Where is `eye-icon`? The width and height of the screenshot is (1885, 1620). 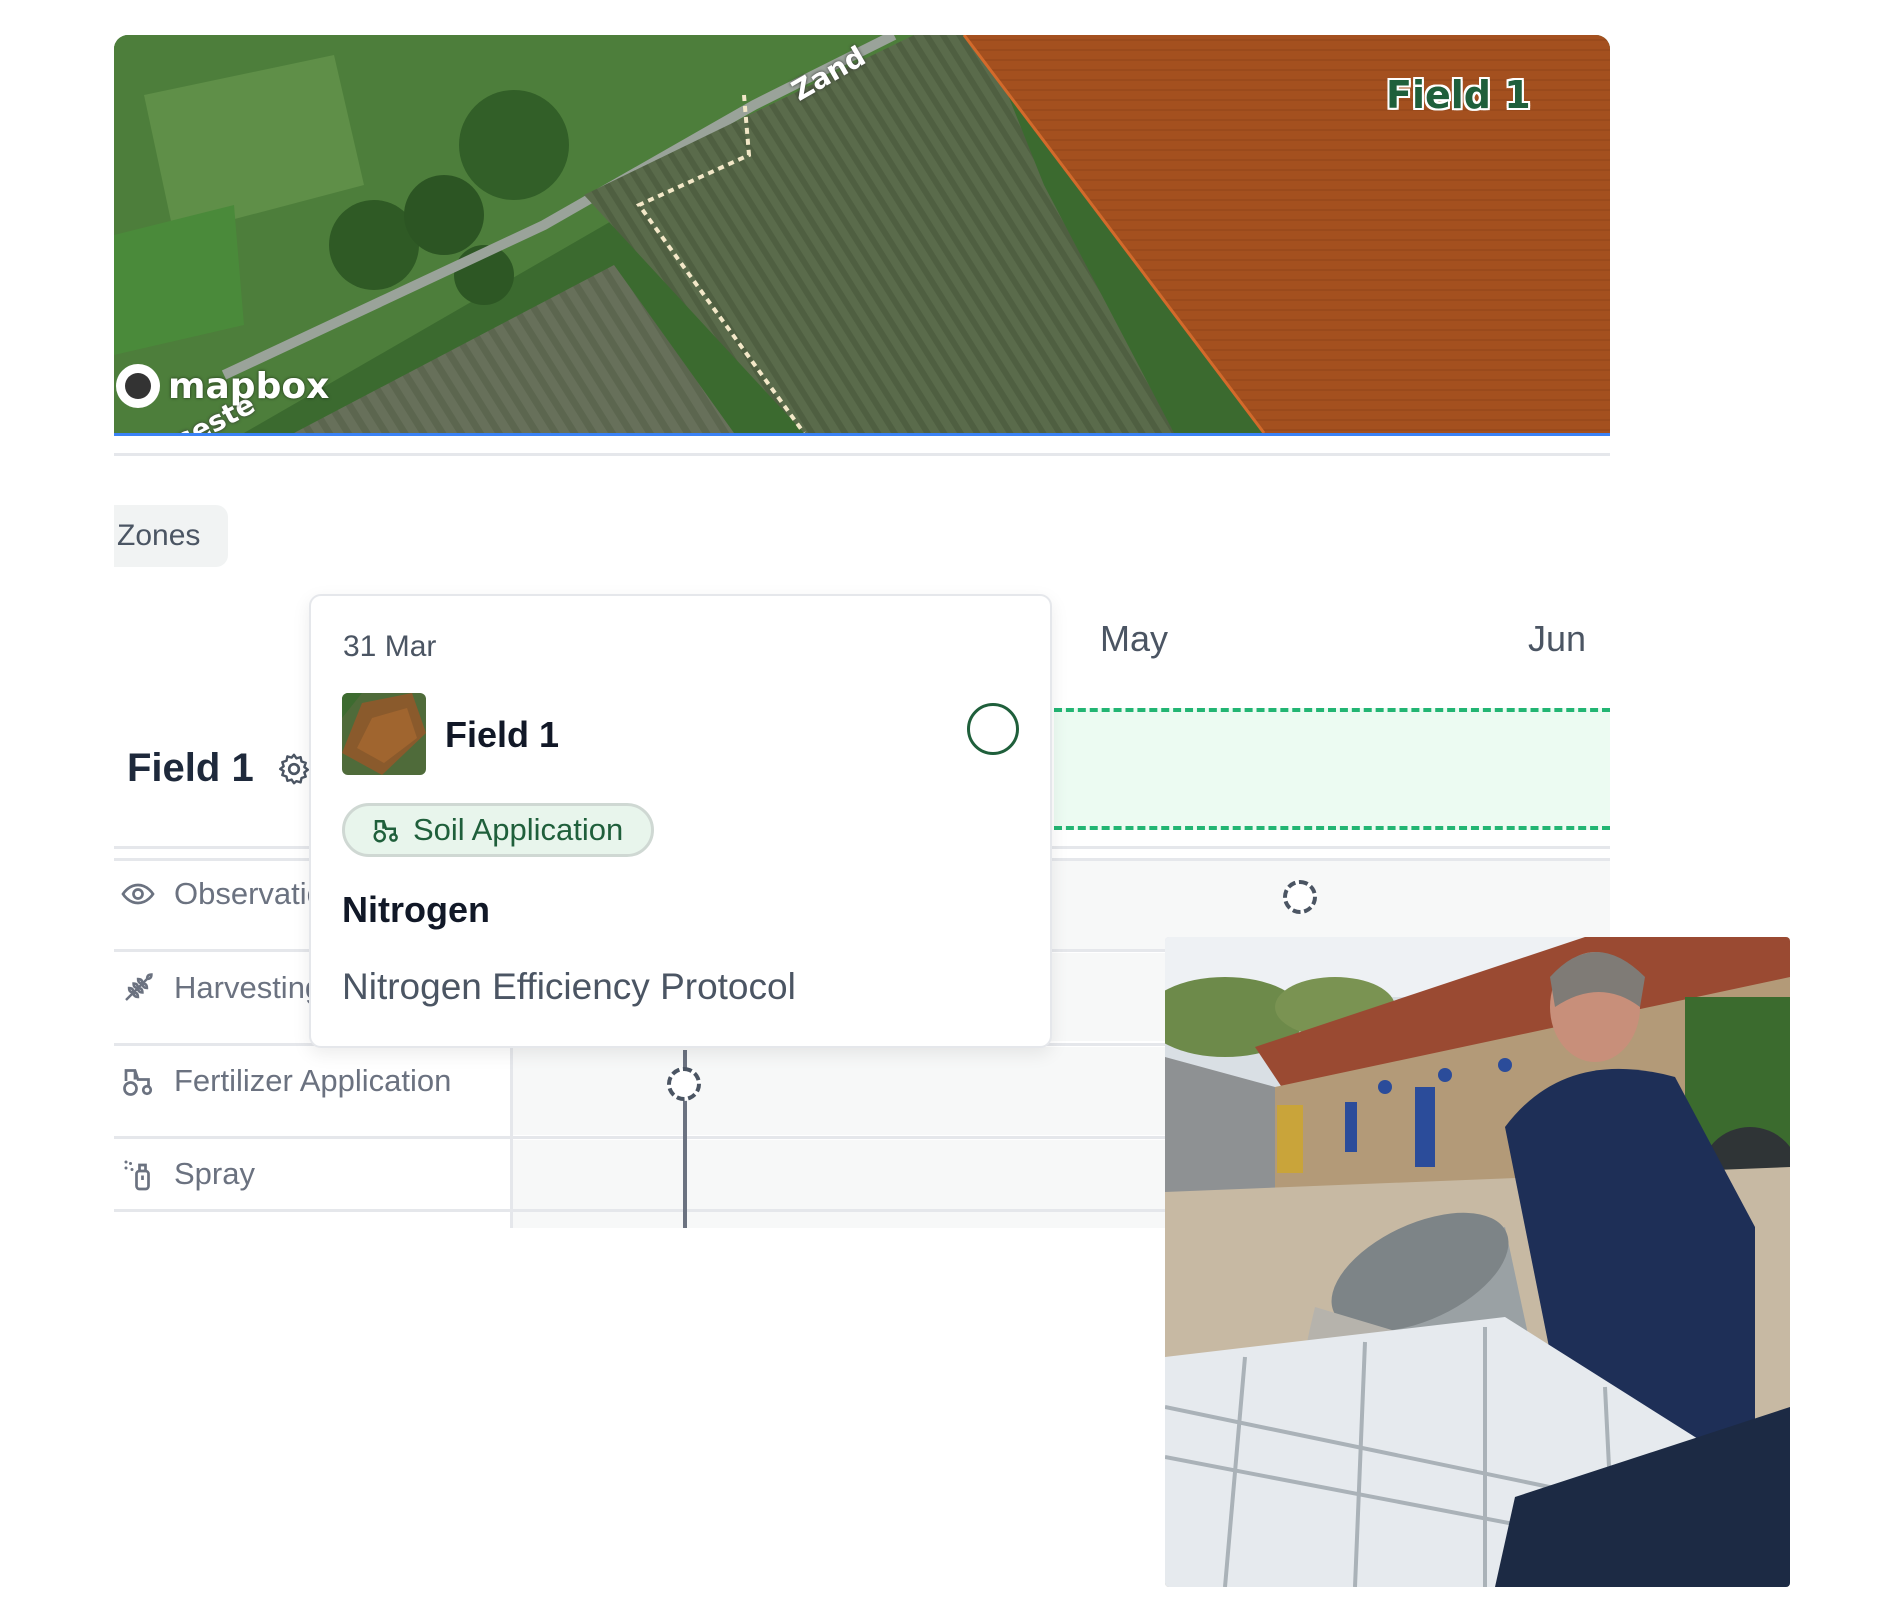 eye-icon is located at coordinates (138, 894).